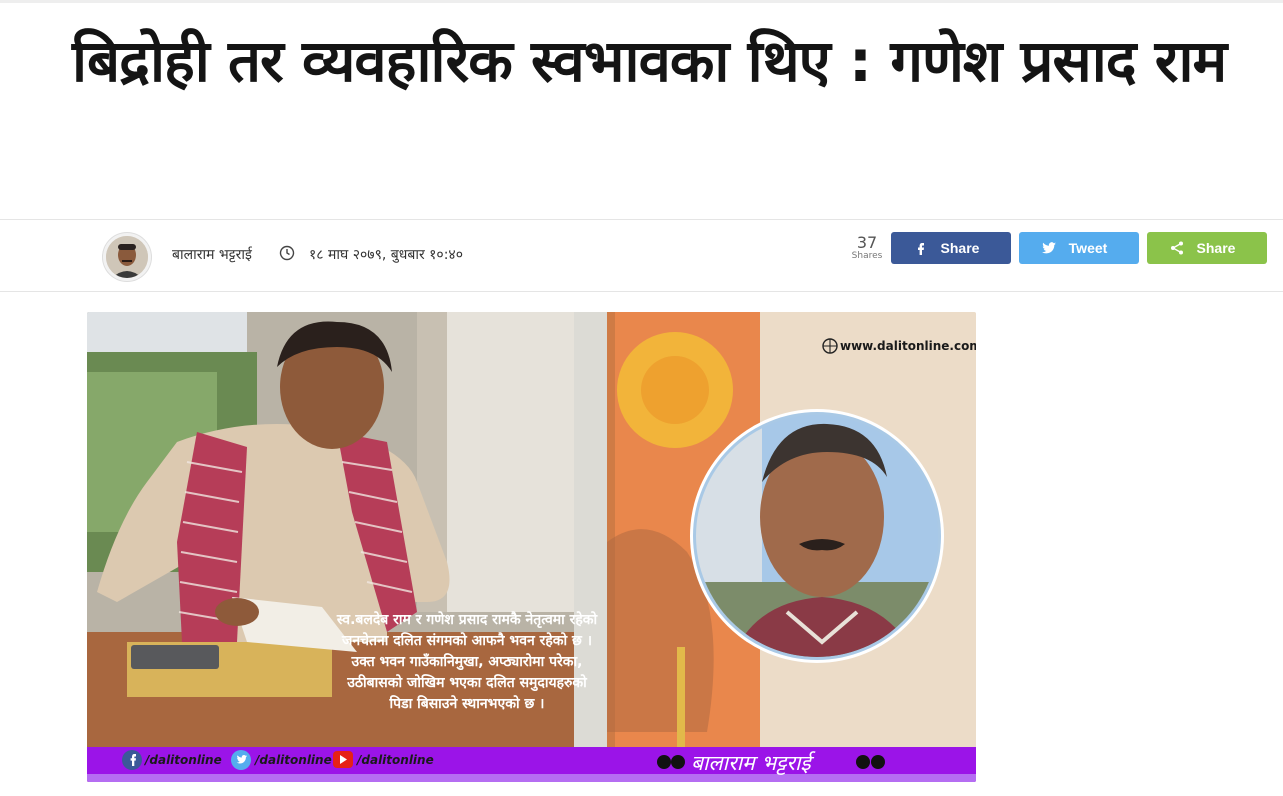 The image size is (1283, 796). What do you see at coordinates (641, 1) in the screenshot?
I see `top-border` at bounding box center [641, 1].